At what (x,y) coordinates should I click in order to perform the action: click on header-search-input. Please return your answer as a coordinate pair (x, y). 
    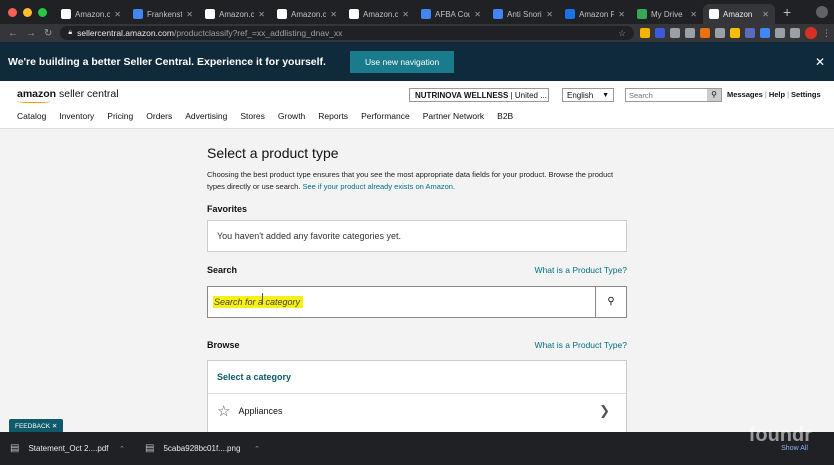
    Looking at the image, I should click on (666, 95).